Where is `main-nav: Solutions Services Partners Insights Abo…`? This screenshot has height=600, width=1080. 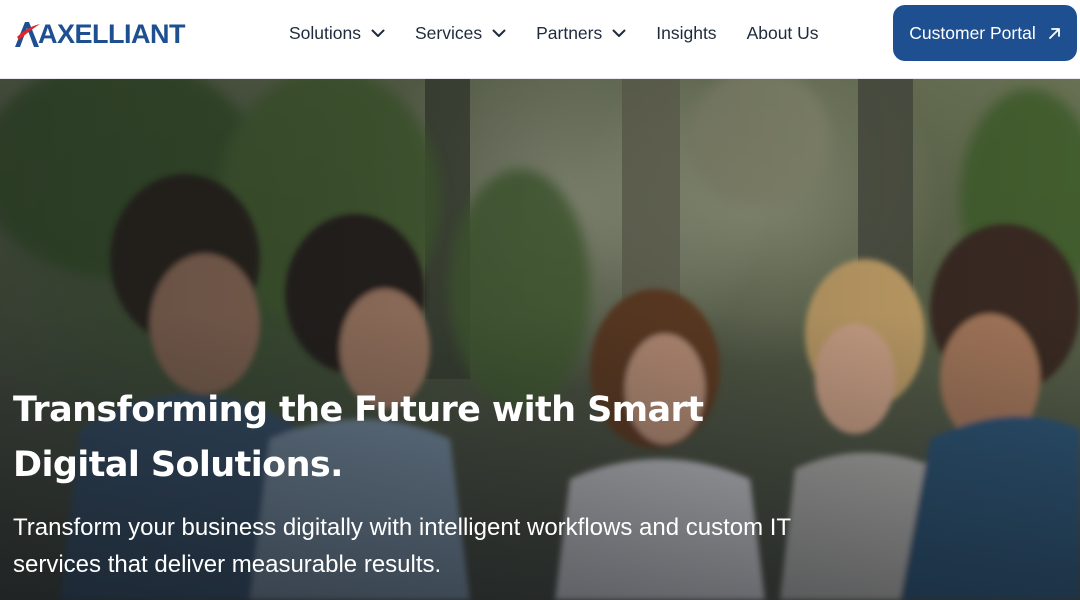 main-nav: Solutions Services Partners Insights Abo… is located at coordinates (554, 33).